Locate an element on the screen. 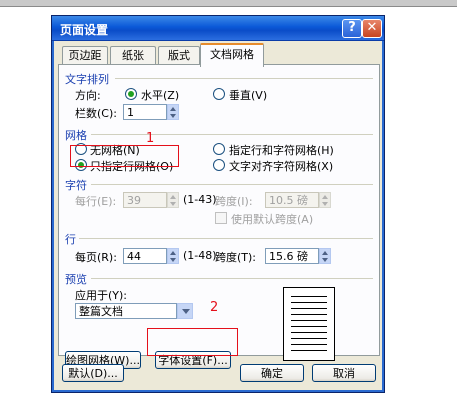 The image size is (457, 416). line-pitch-label: 跨度(T): is located at coordinates (236, 257).